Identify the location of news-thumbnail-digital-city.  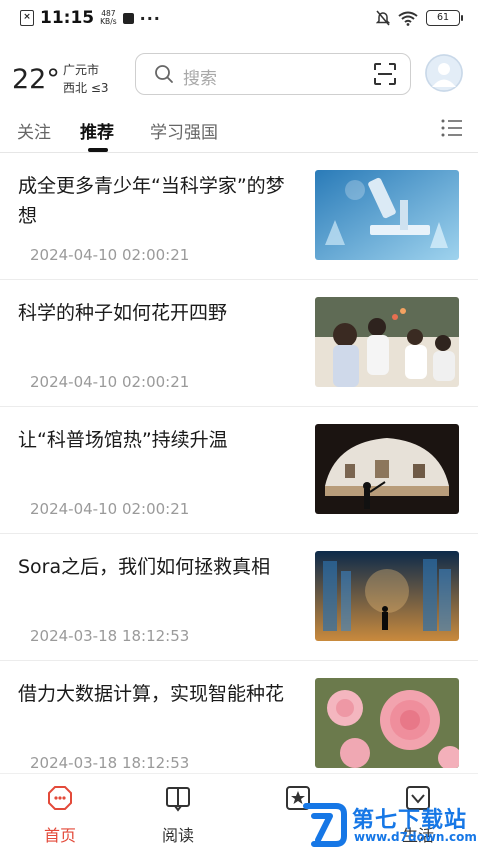
(387, 596).